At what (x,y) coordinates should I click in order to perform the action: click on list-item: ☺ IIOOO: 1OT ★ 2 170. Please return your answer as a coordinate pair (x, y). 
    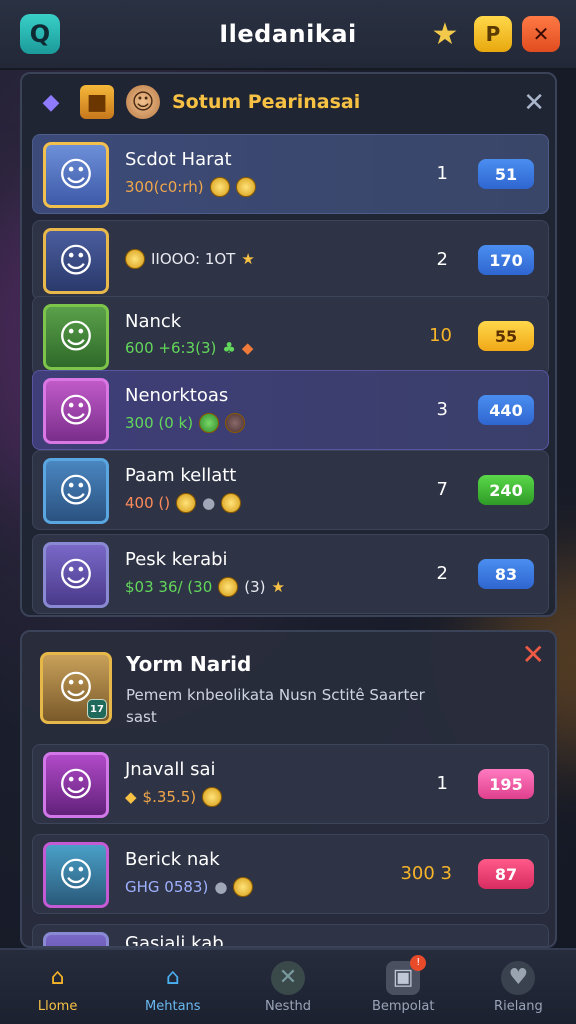
    Looking at the image, I should click on (290, 260).